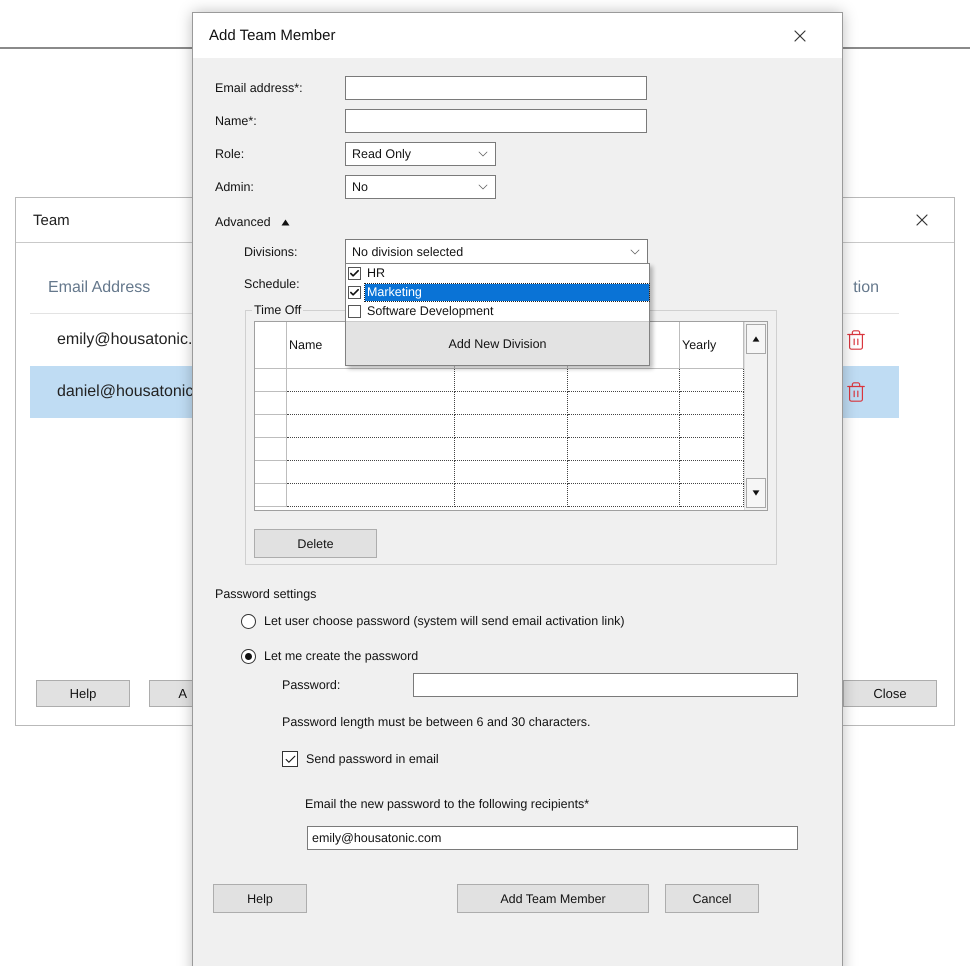  What do you see at coordinates (444, 621) in the screenshot?
I see `option-label: Let user choose password (system will send email activation link)` at bounding box center [444, 621].